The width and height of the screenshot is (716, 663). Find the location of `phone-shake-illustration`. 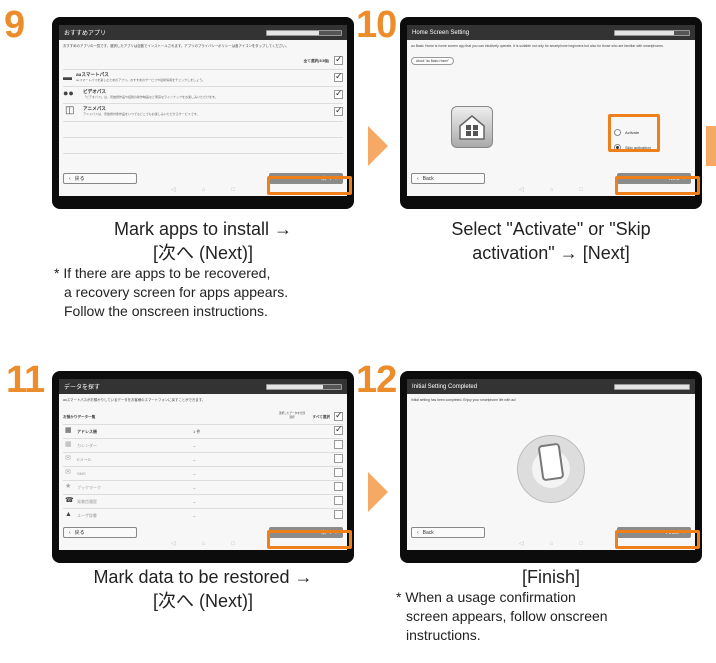

phone-shake-illustration is located at coordinates (551, 469).